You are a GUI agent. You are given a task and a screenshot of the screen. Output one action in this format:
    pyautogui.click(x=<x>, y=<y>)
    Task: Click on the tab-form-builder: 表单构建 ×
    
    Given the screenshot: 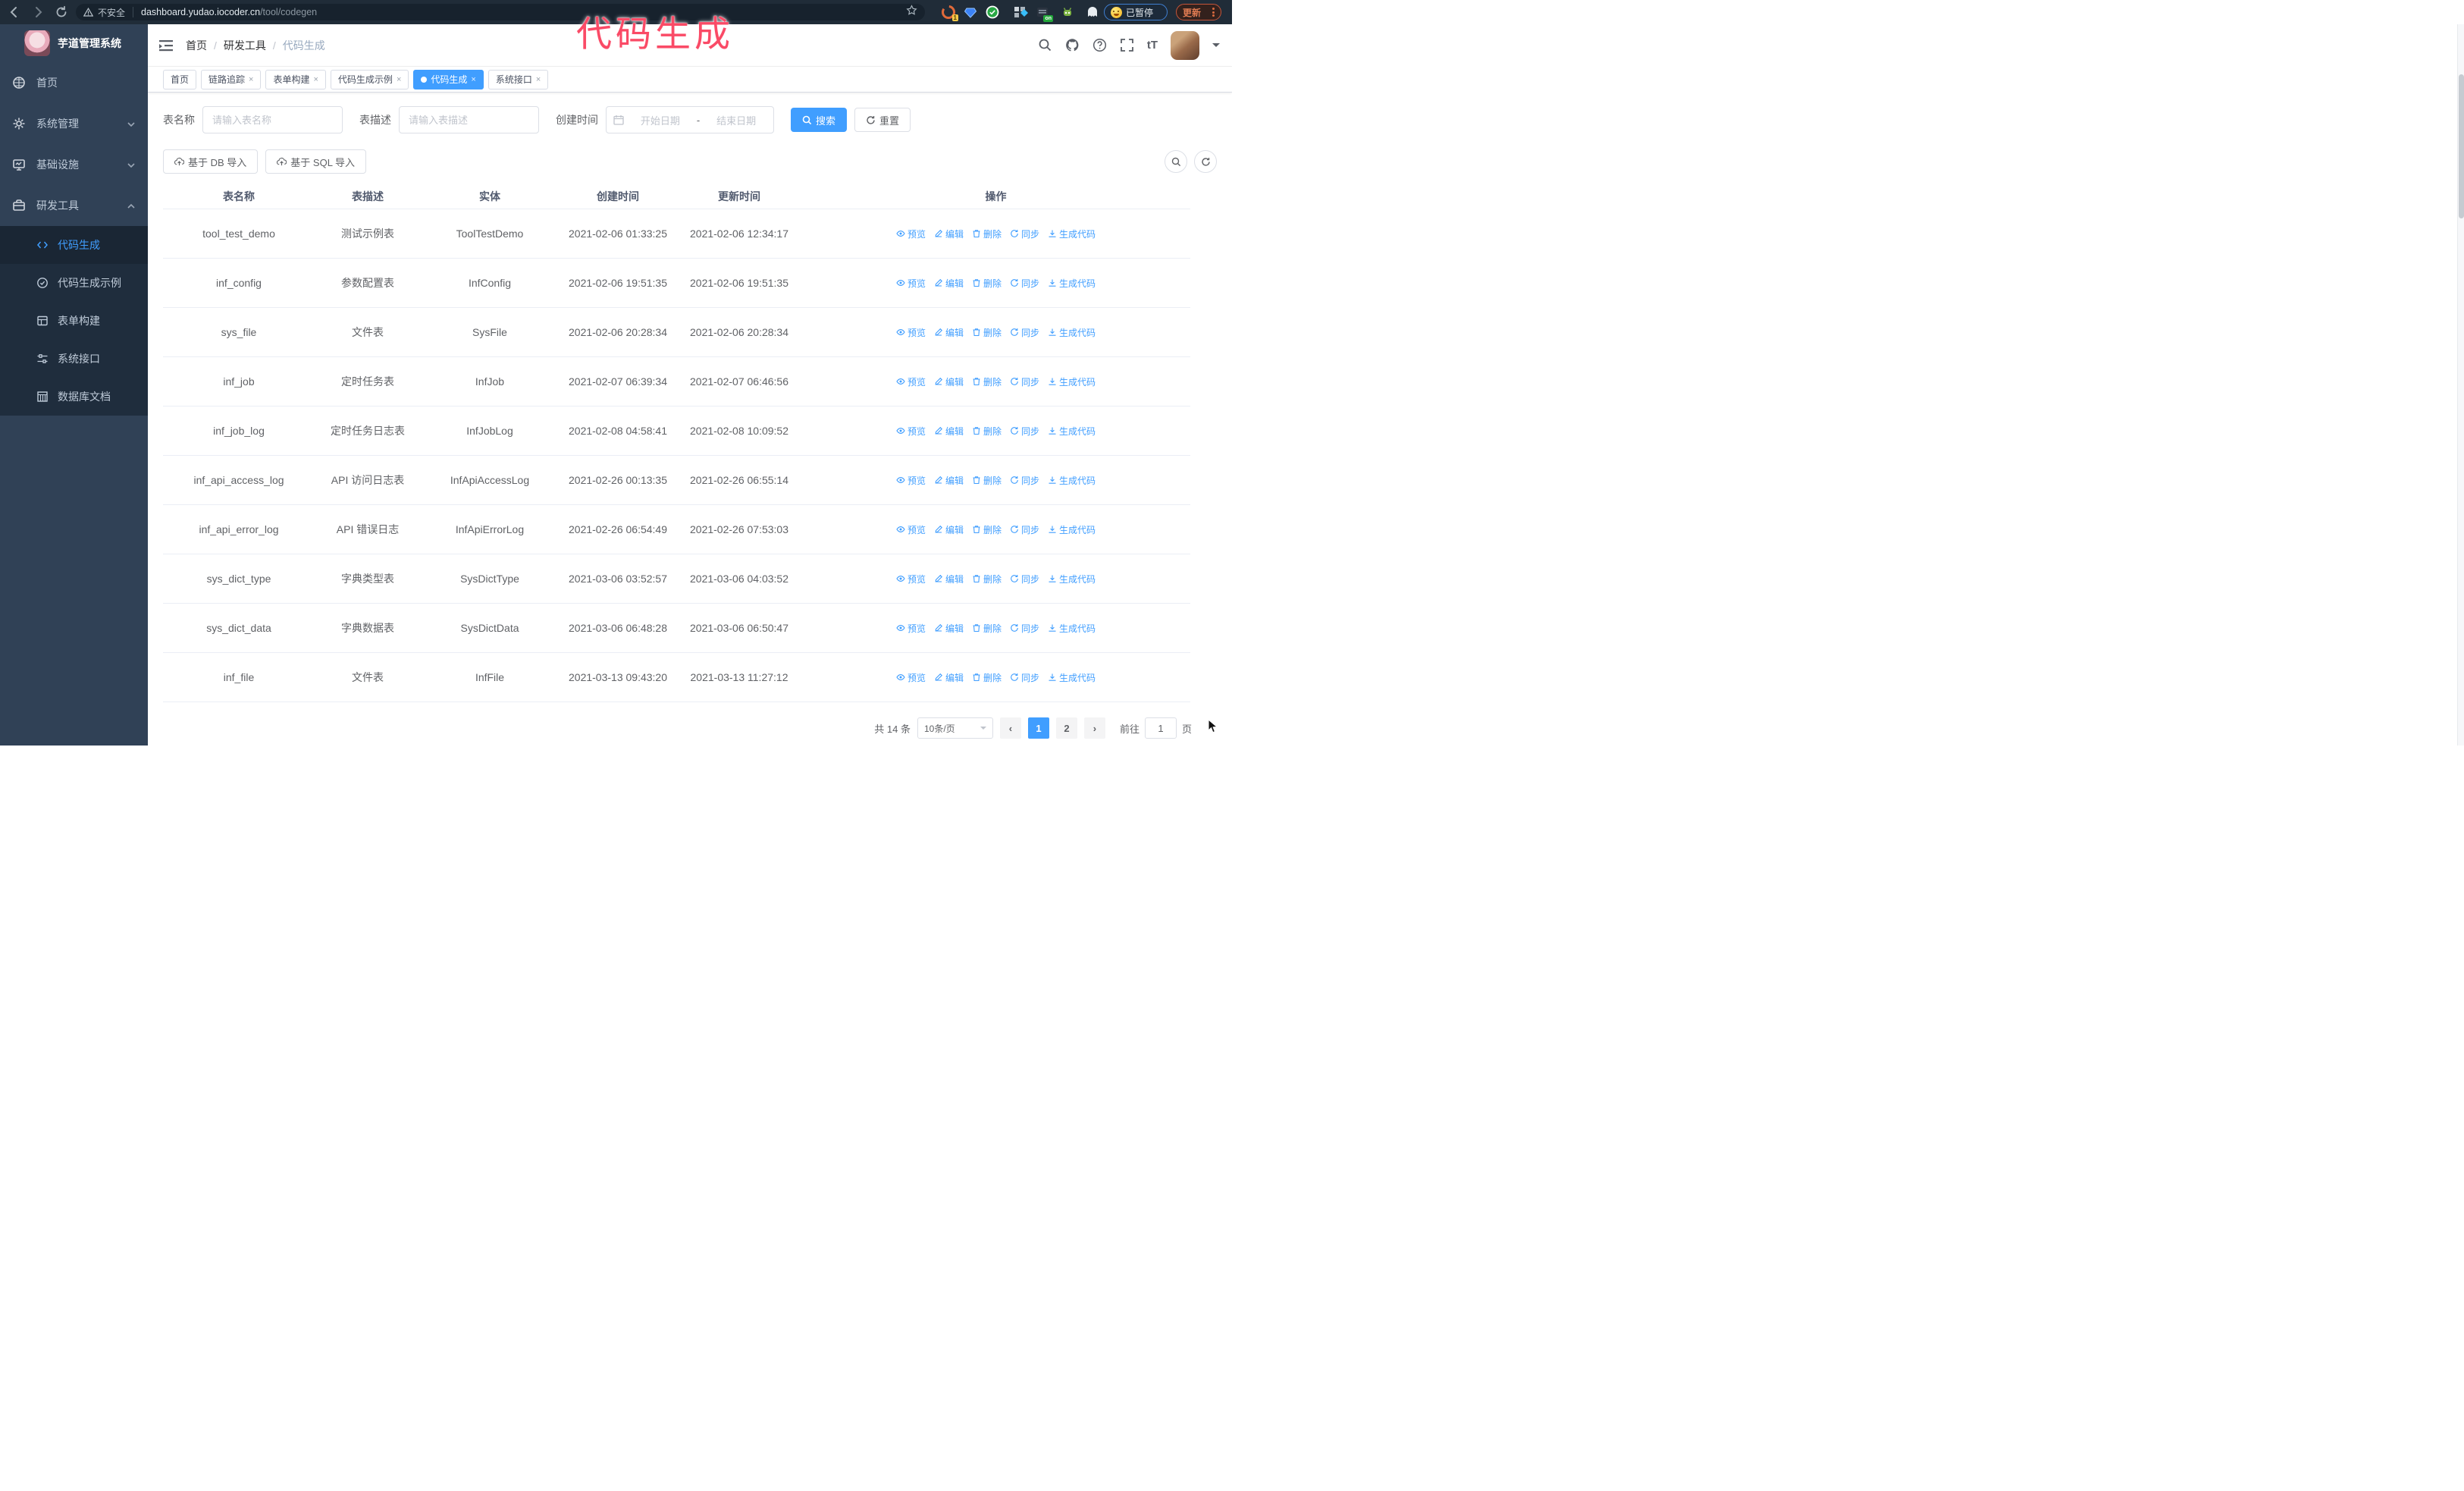 What is the action you would take?
    pyautogui.click(x=295, y=79)
    